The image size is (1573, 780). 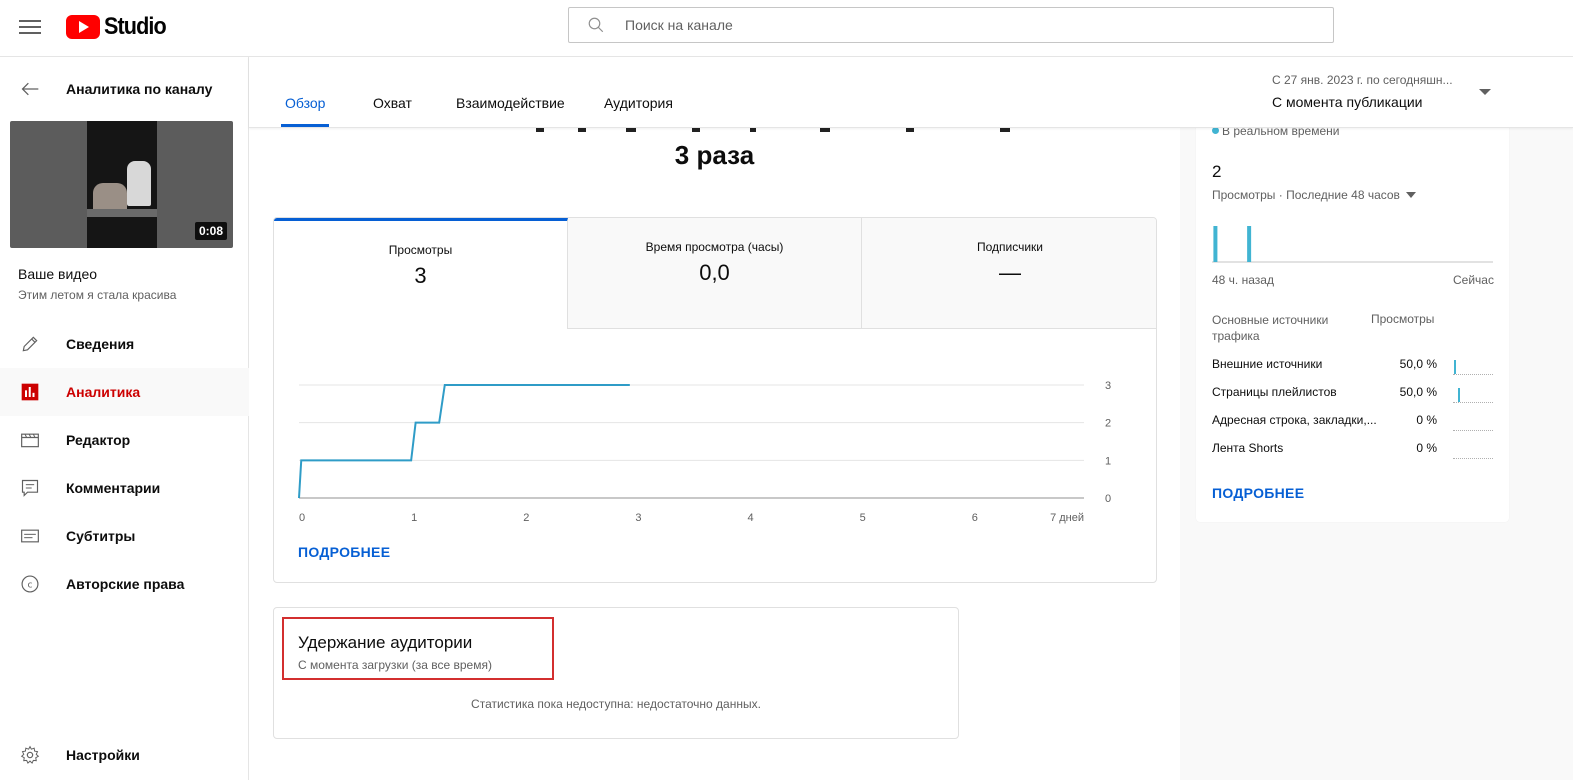 I want to click on details-link: ПОДРОБНЕЕ, so click(x=344, y=552).